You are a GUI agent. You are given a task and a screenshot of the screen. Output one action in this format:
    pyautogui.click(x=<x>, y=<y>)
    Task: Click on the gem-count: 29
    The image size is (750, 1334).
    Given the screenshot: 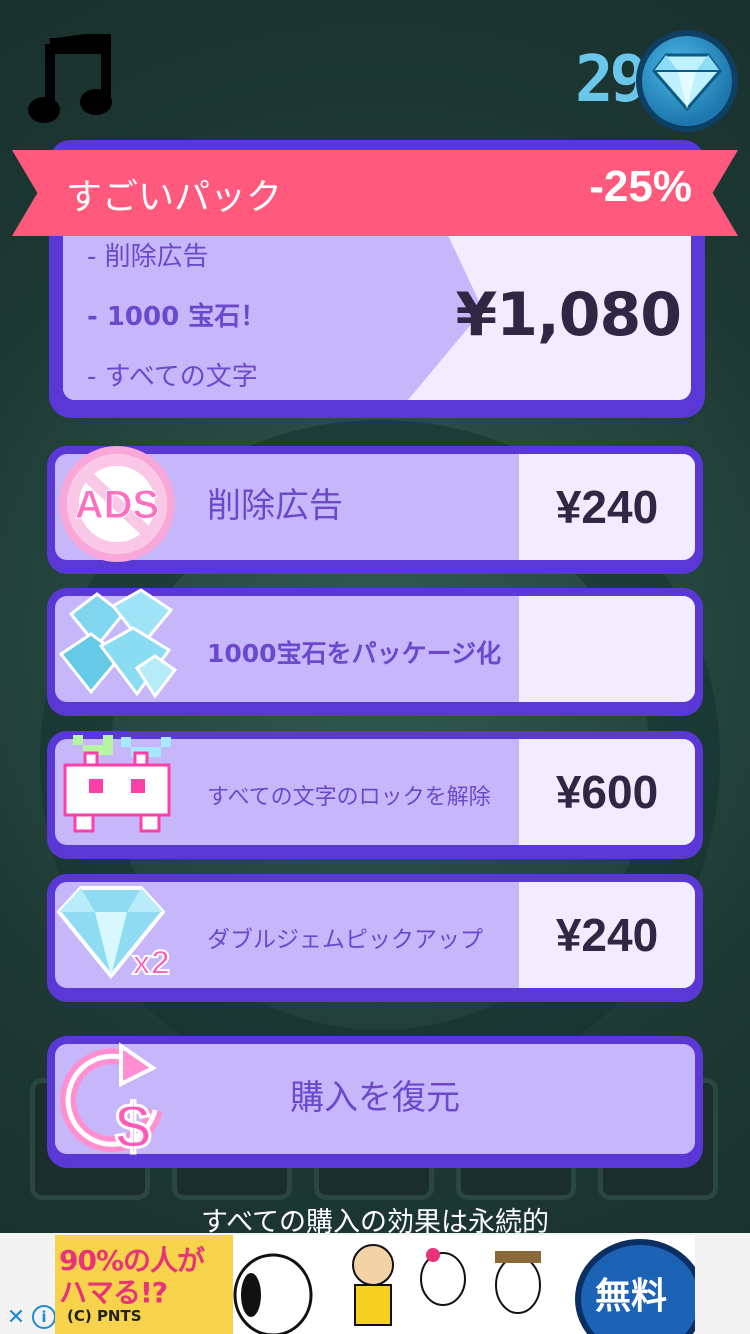 What is the action you would take?
    pyautogui.click(x=611, y=80)
    